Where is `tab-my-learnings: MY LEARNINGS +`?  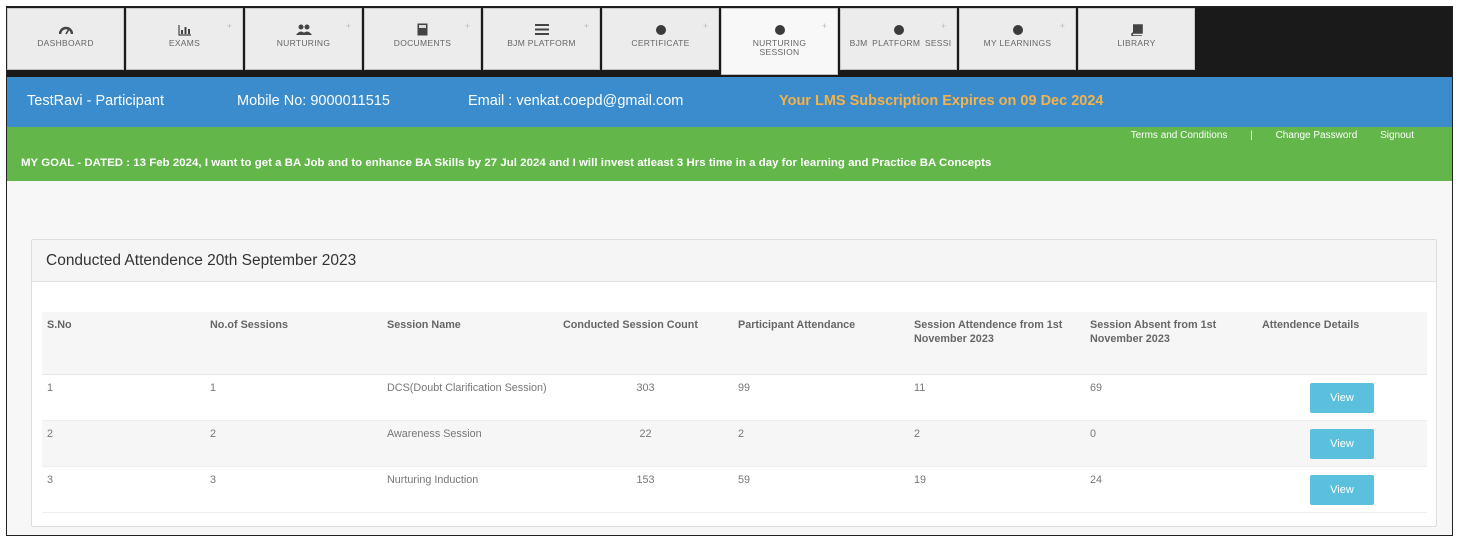
tab-my-learnings: MY LEARNINGS + is located at coordinates (1017, 39).